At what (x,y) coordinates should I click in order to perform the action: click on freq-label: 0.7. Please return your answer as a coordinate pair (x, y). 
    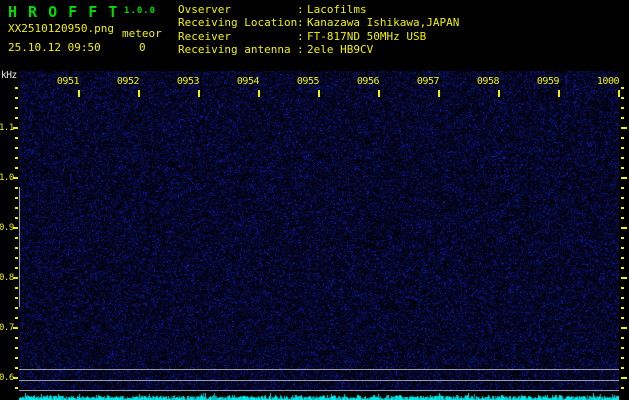
    Looking at the image, I should click on (7, 328).